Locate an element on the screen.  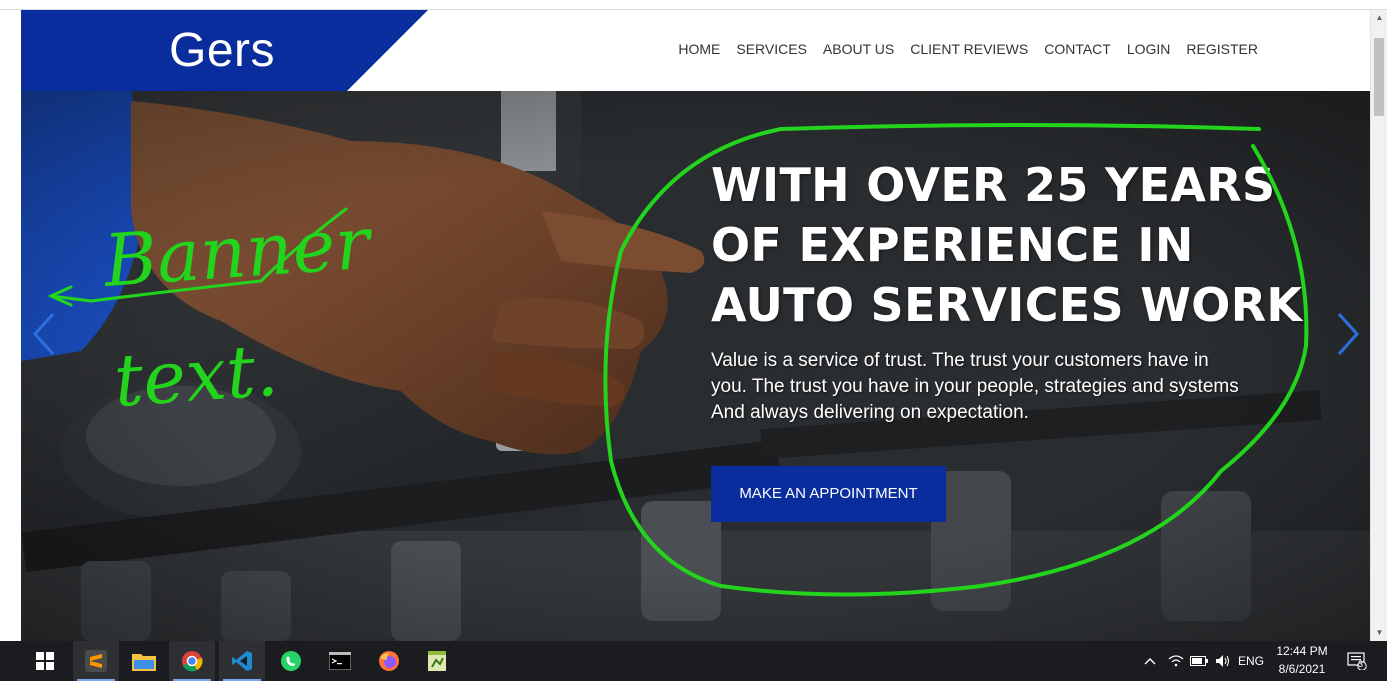
nav-about-us: ABOUT US is located at coordinates (858, 49).